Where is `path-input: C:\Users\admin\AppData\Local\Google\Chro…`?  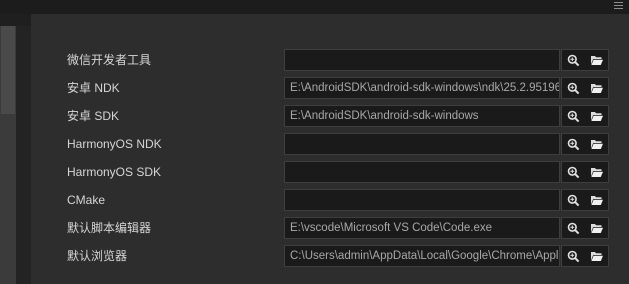
path-input: C:\Users\admin\AppData\Local\Google\Chro… is located at coordinates (422, 256).